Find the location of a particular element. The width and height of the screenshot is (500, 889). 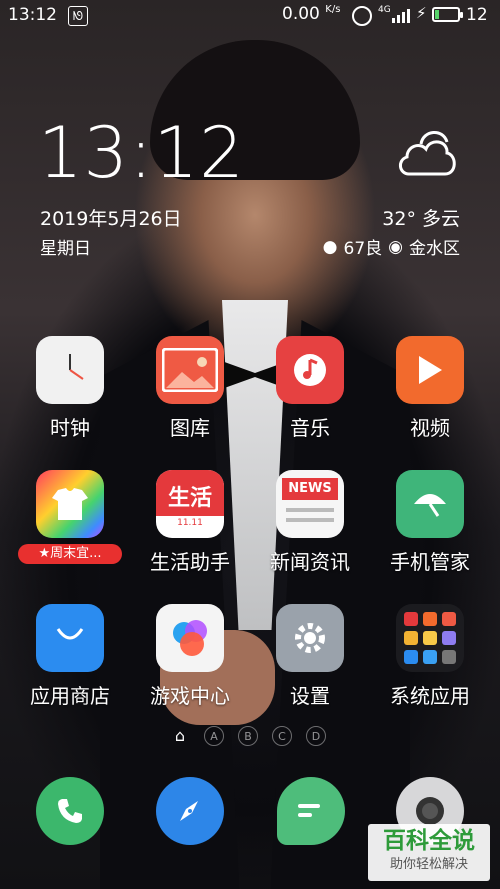

widget-weekday: 星期日 is located at coordinates (65, 249).